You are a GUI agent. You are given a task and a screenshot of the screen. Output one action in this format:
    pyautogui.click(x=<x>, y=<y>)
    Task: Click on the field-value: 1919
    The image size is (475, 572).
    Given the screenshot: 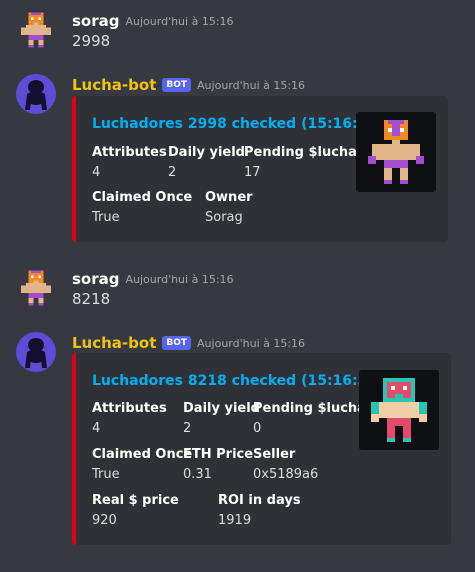 What is the action you would take?
    pyautogui.click(x=235, y=520)
    